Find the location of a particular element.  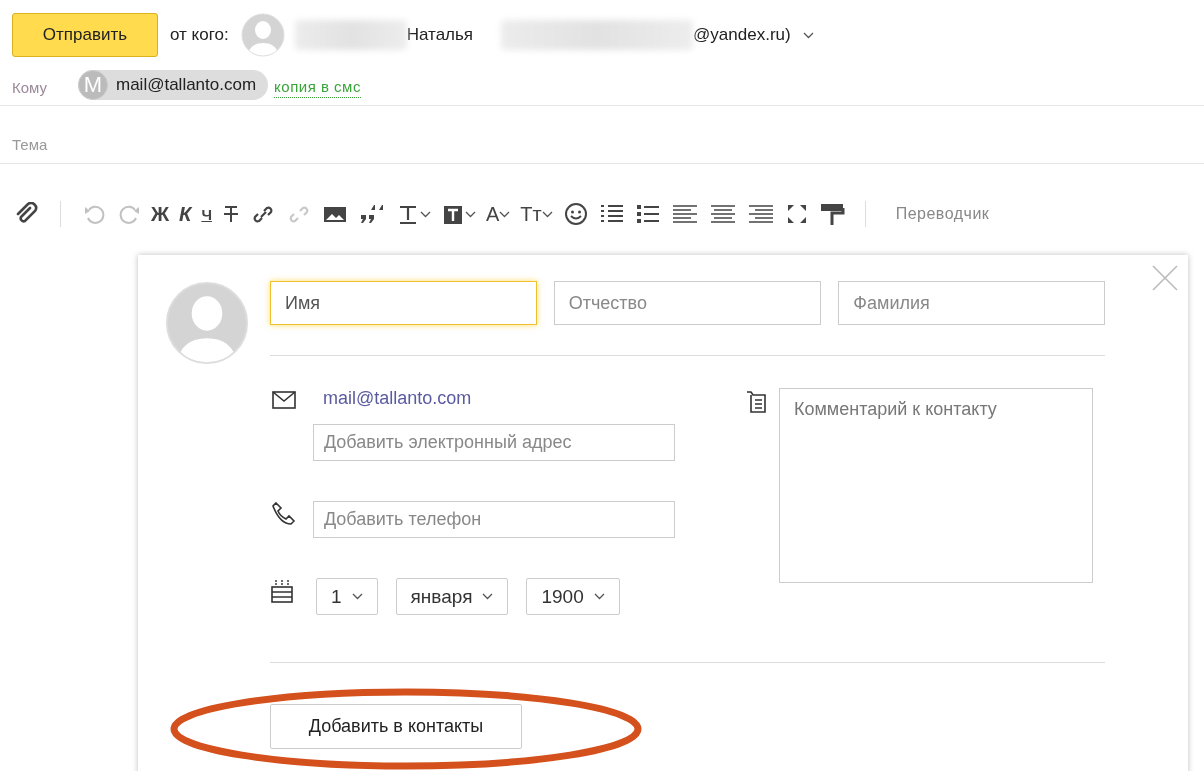

font-button: A is located at coordinates (492, 214).